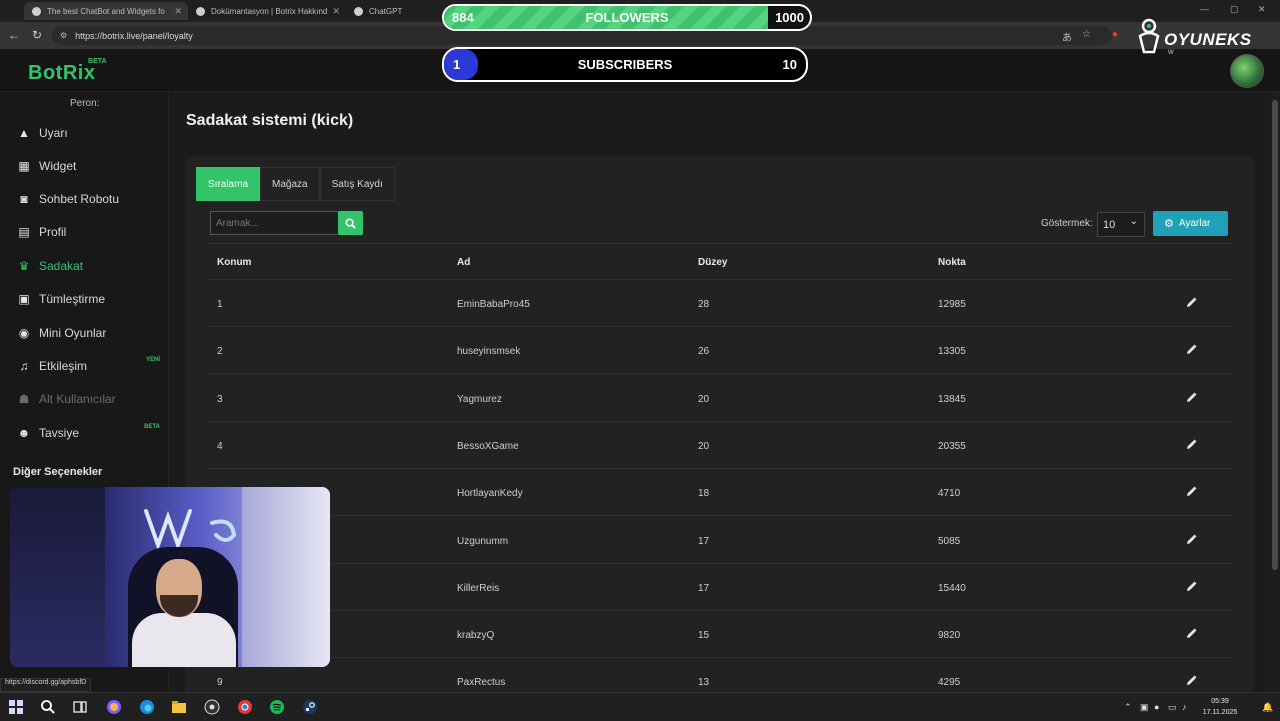 The image size is (1280, 721). I want to click on id-card-icon: ▤, so click(24, 232).